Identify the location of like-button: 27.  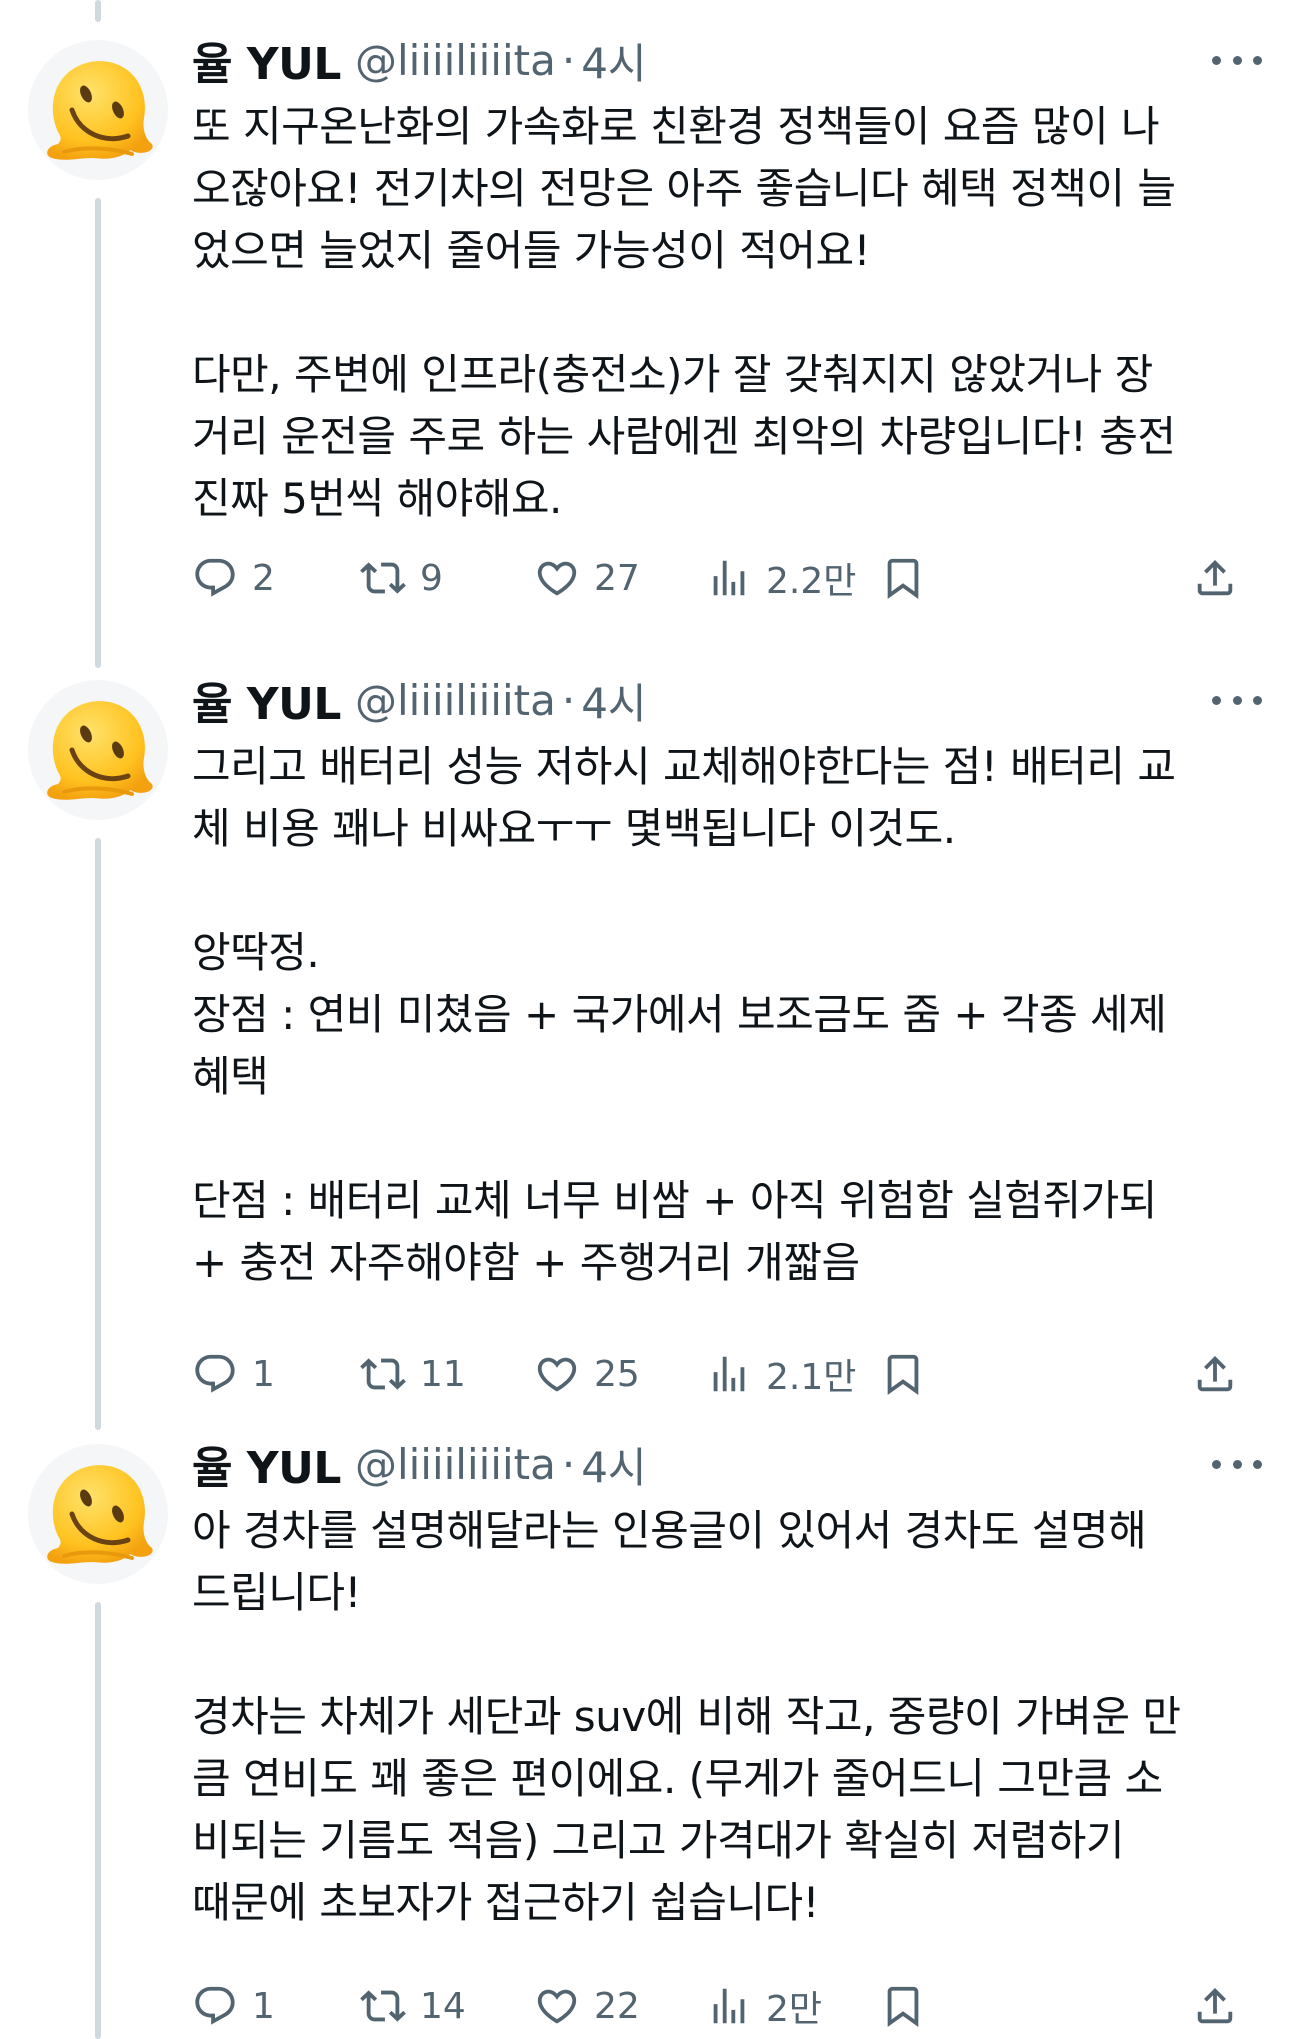
(587, 578).